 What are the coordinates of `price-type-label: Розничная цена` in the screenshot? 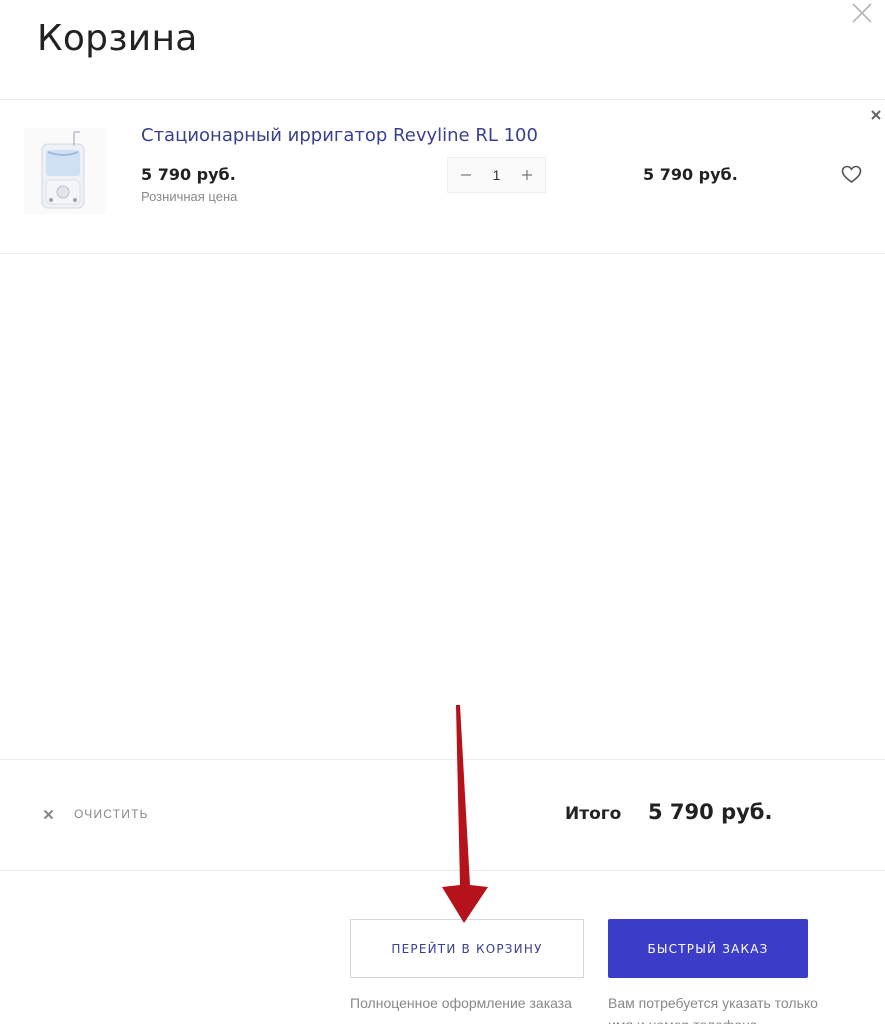 It's located at (189, 196).